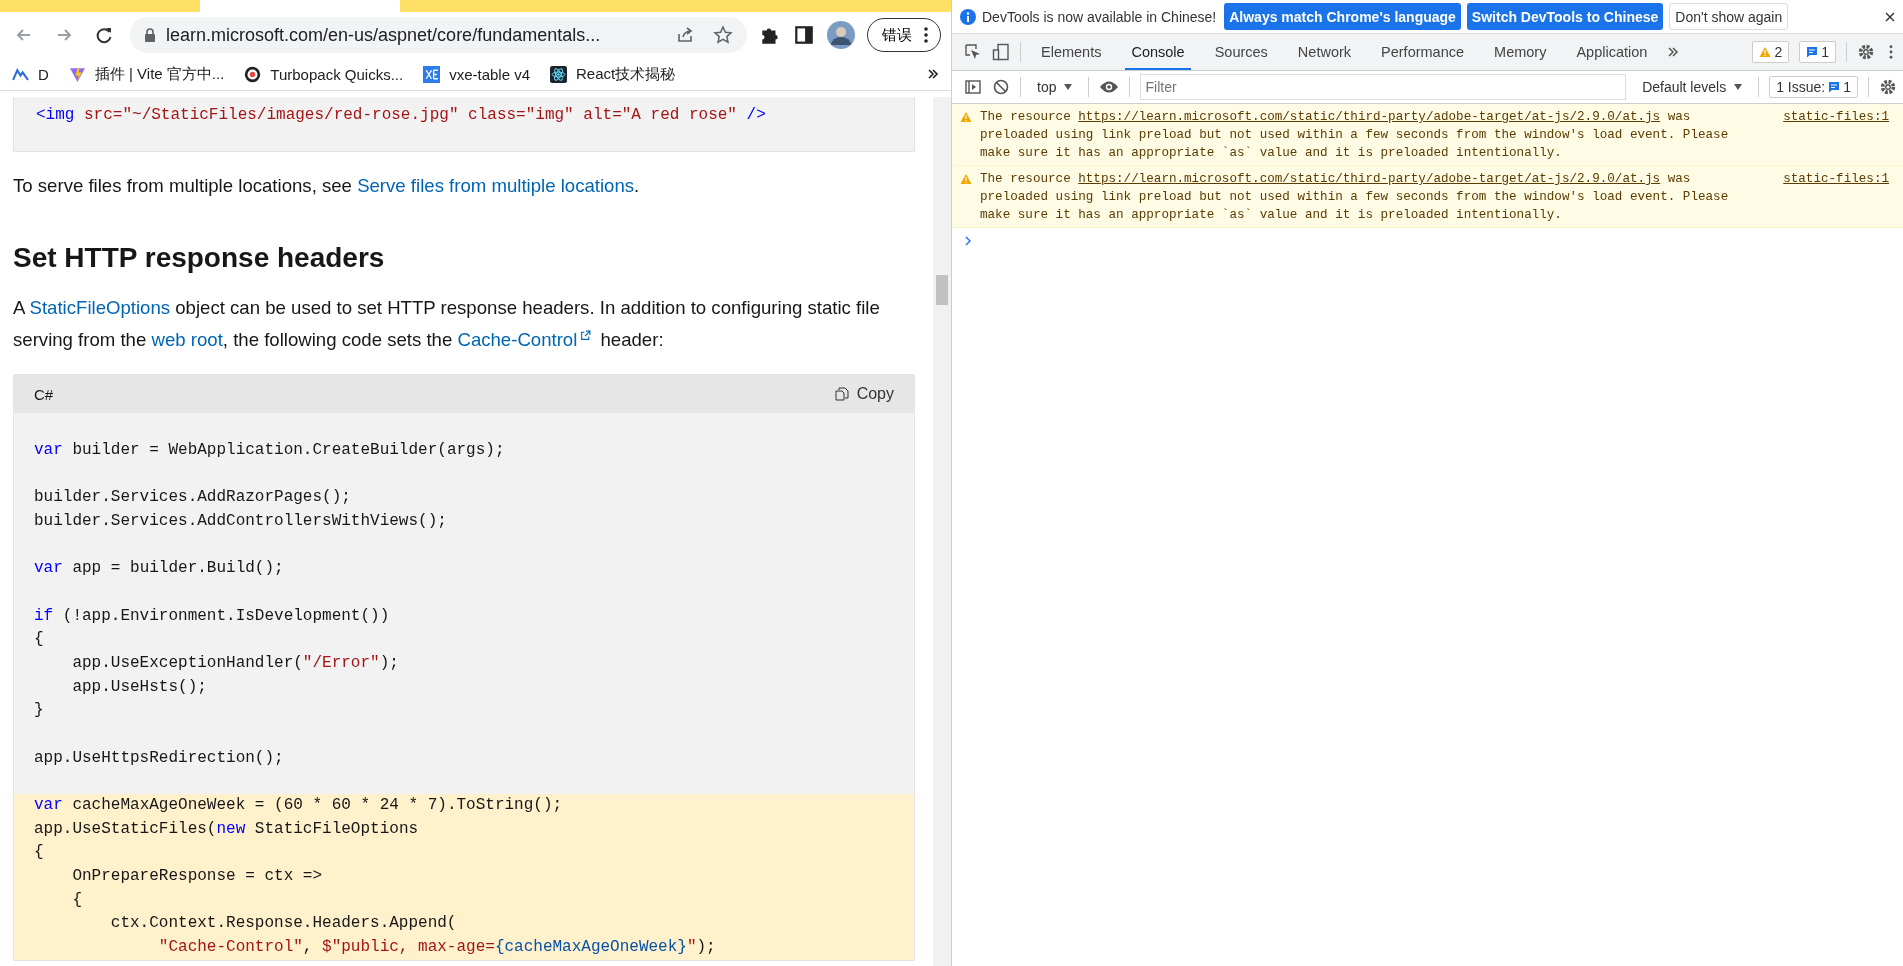 This screenshot has width=1903, height=966. I want to click on devtools-tab: Network, so click(1324, 52).